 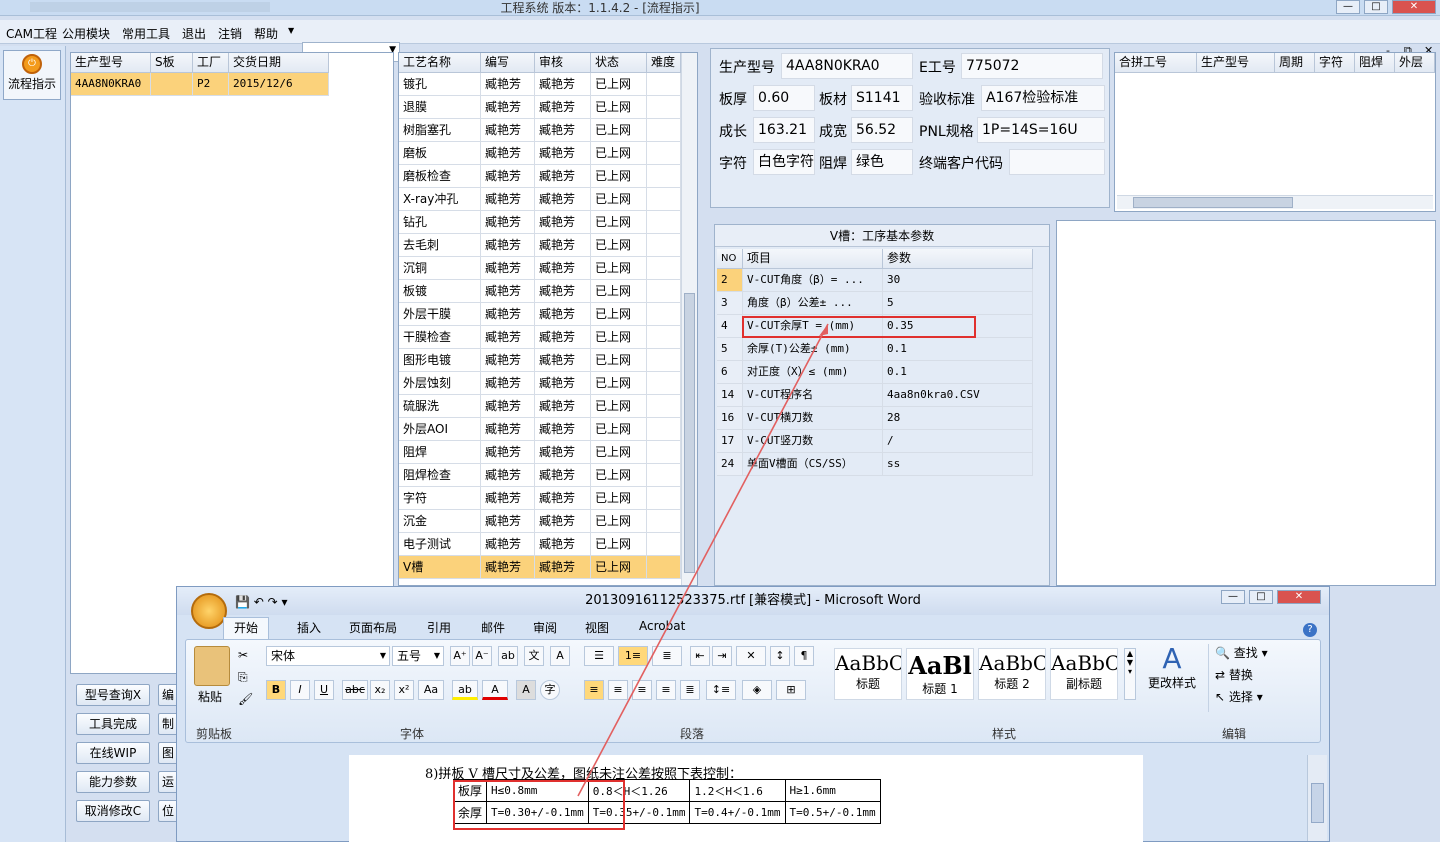 I want to click on phonetic-icon: 文, so click(x=534, y=656).